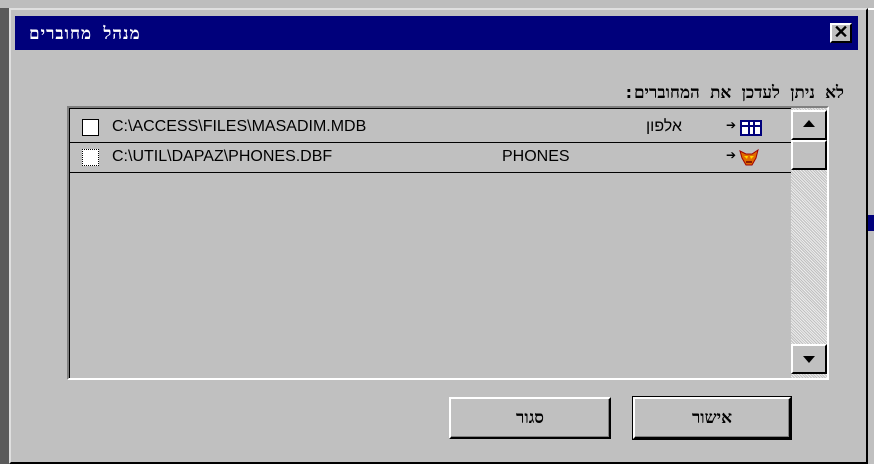 This screenshot has width=874, height=464. I want to click on row-name: PHONES, so click(536, 156).